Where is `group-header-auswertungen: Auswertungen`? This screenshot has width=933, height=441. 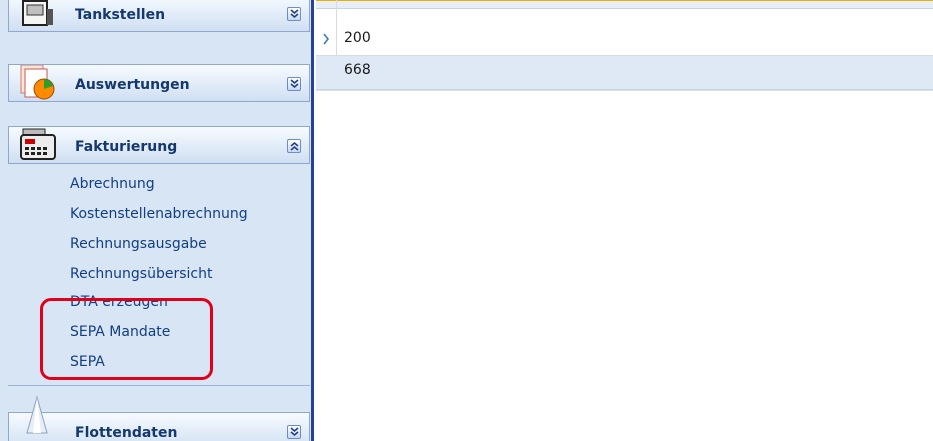
group-header-auswertungen: Auswertungen is located at coordinates (159, 83).